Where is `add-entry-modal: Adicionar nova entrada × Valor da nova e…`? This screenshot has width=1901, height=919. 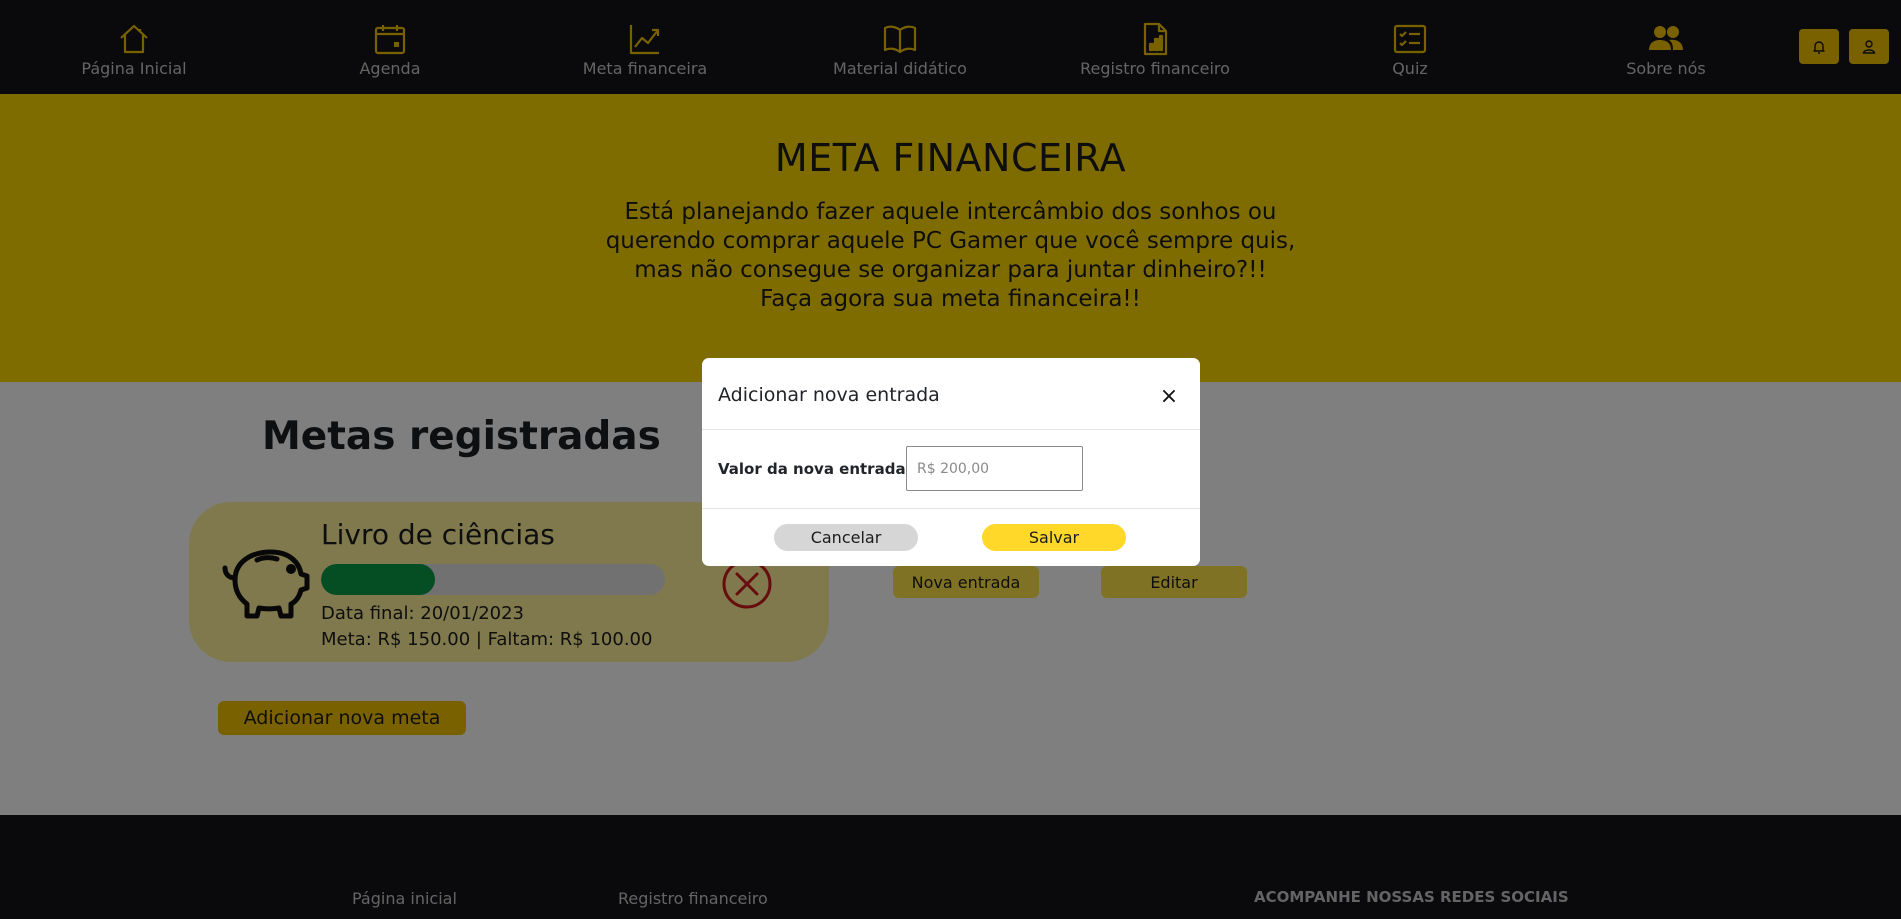
add-entry-modal: Adicionar nova entrada × Valor da nova e… is located at coordinates (951, 462).